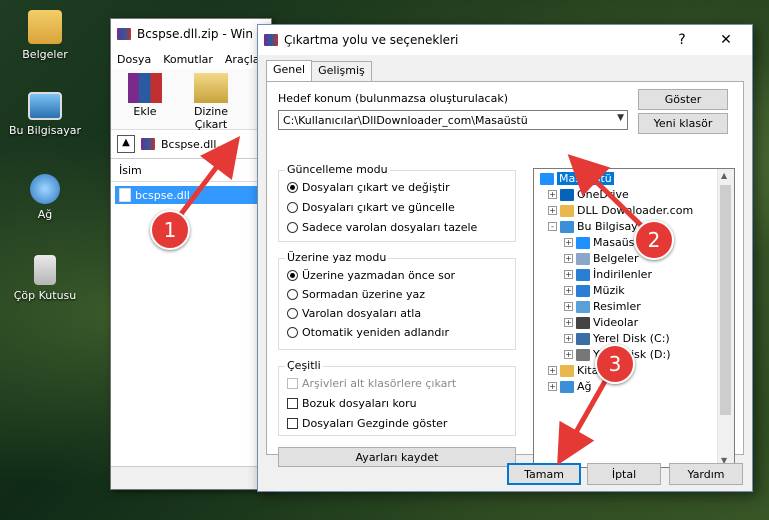 The width and height of the screenshot is (769, 520). What do you see at coordinates (191, 195) in the screenshot?
I see `file-row: bcspse.dll` at bounding box center [191, 195].